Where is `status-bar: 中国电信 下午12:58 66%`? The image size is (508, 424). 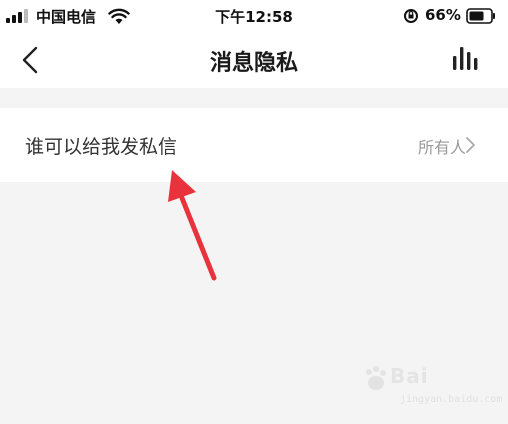
status-bar: 中国电信 下午12:58 66% is located at coordinates (254, 16).